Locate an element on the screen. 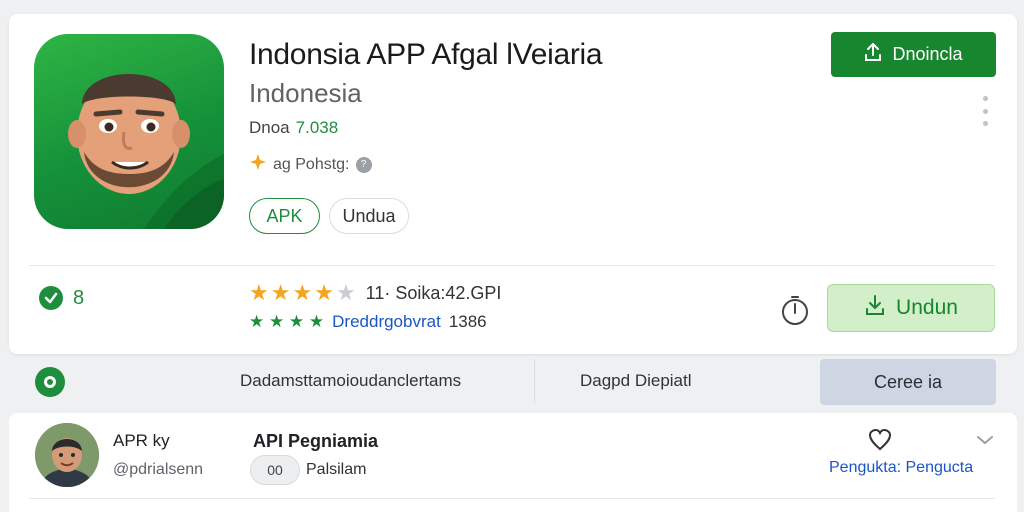 Image resolution: width=1024 pixels, height=512 pixels. policy-info: ag Pohstg: ? is located at coordinates (310, 164).